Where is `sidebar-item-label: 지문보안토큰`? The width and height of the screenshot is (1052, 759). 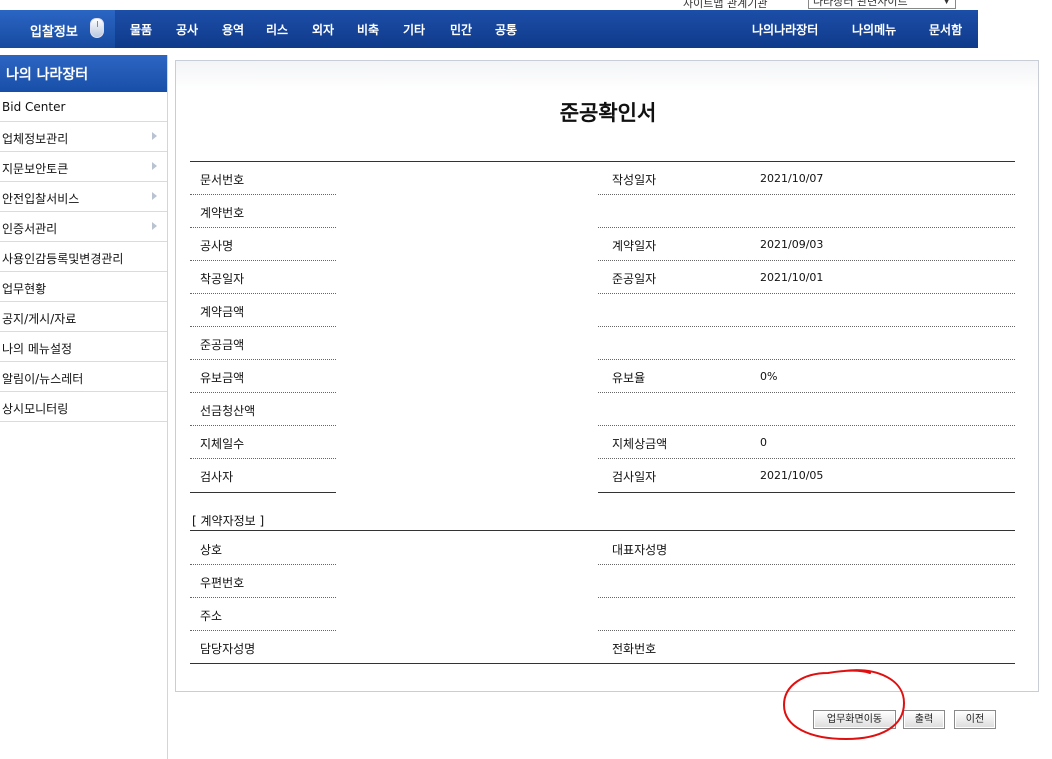
sidebar-item-label: 지문보안토큰 is located at coordinates (35, 169).